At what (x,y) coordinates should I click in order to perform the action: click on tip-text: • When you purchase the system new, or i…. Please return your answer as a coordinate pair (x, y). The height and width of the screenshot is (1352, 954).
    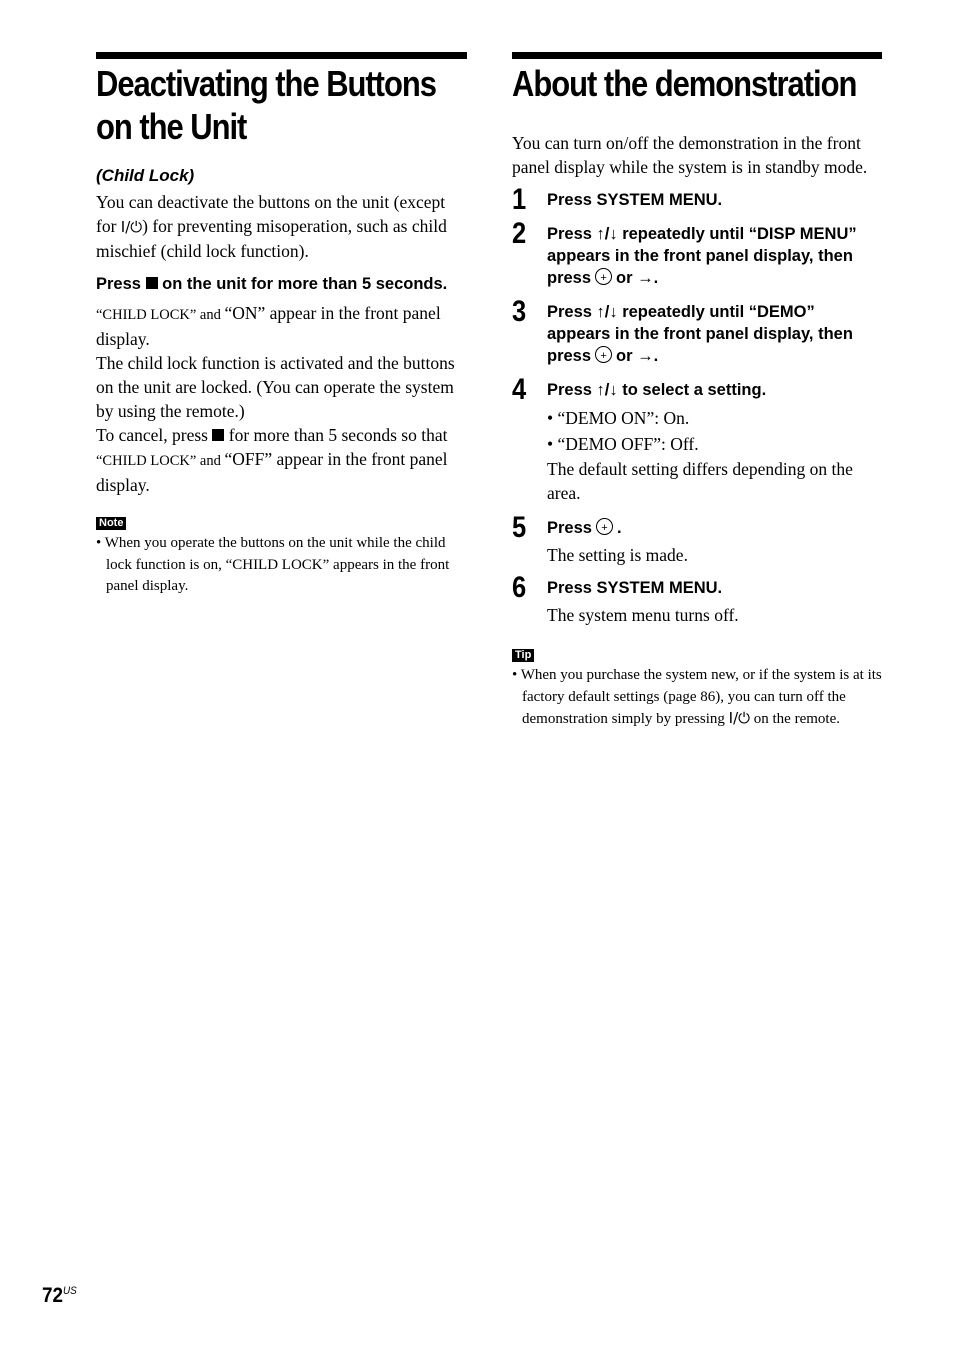
    Looking at the image, I should click on (697, 698).